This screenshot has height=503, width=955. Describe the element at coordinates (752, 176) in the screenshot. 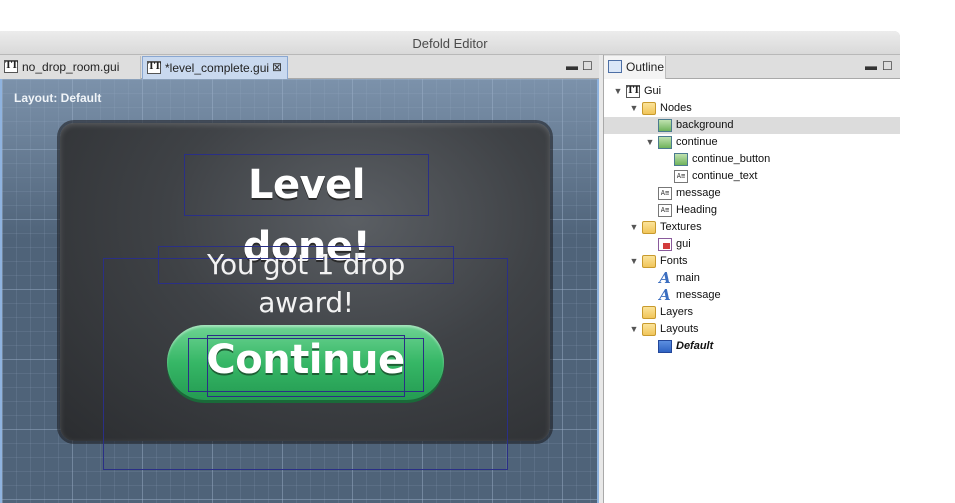

I see `tree-item-continue-text: A≡ continue_text` at that location.